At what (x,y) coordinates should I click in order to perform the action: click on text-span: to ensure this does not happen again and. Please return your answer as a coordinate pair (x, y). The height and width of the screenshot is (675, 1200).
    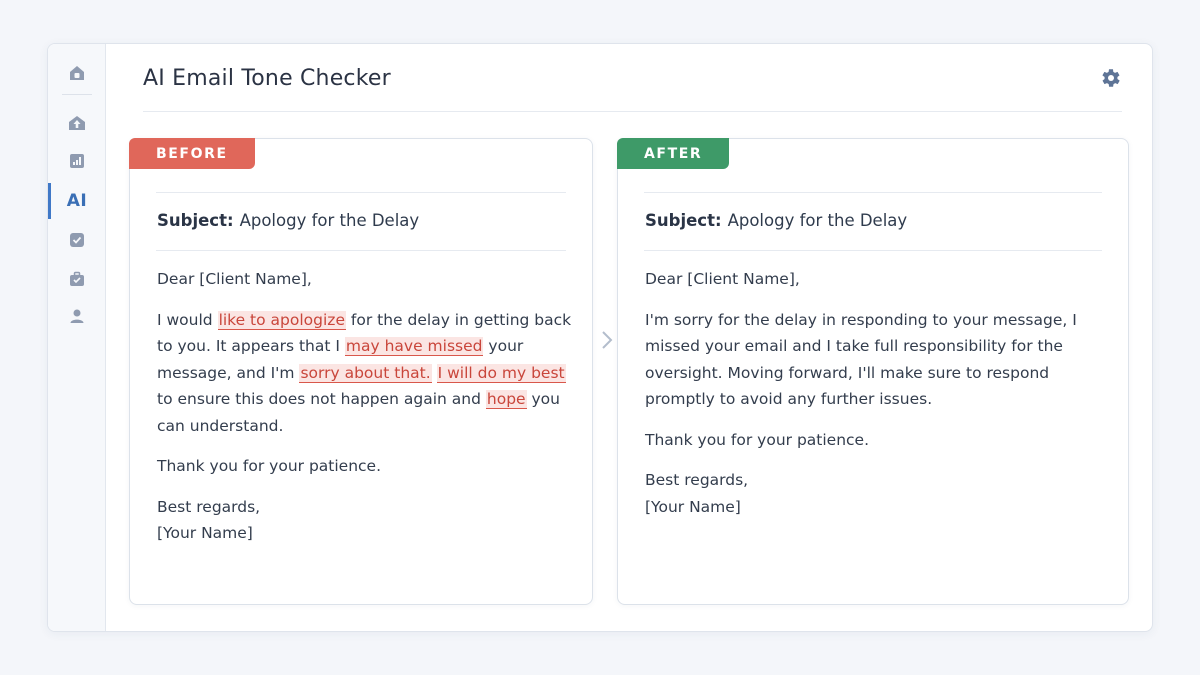
    Looking at the image, I should click on (321, 399).